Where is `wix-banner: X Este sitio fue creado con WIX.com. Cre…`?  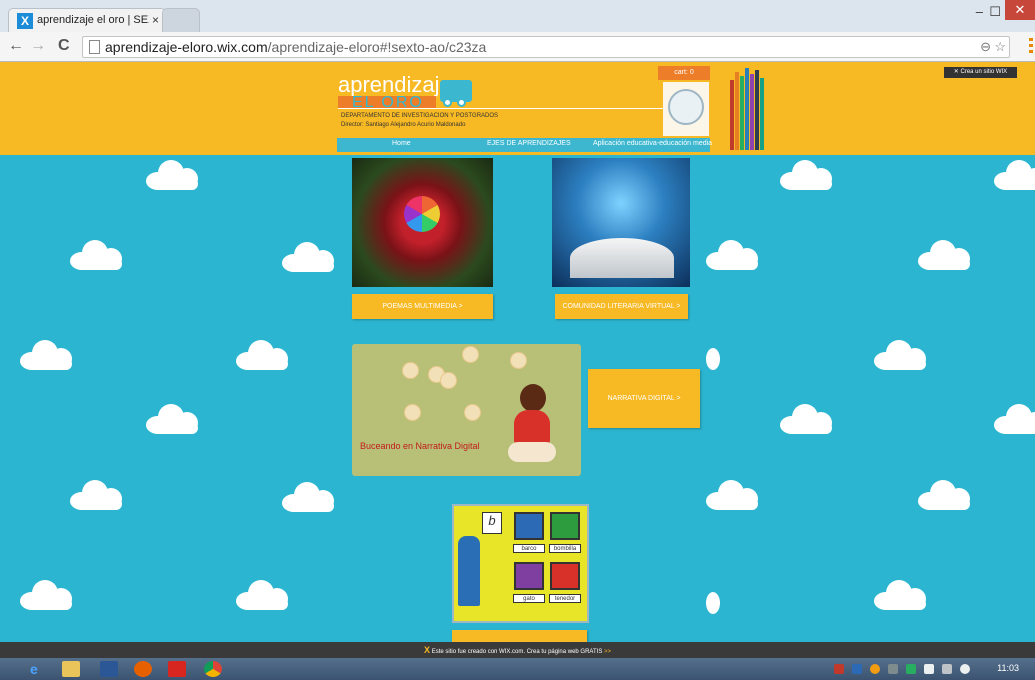
wix-banner: X Este sitio fue creado con WIX.com. Cre… is located at coordinates (517, 650).